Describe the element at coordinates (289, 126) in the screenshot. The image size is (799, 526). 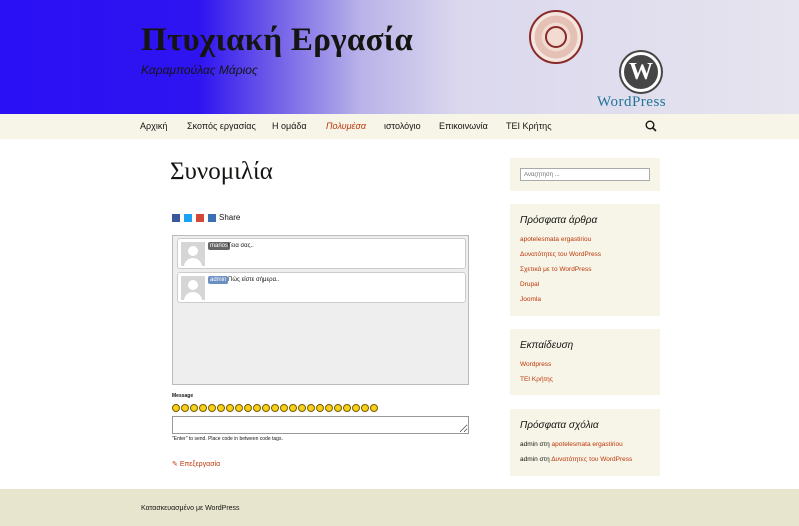
I see `nav-item-team: Η ομάδα` at that location.